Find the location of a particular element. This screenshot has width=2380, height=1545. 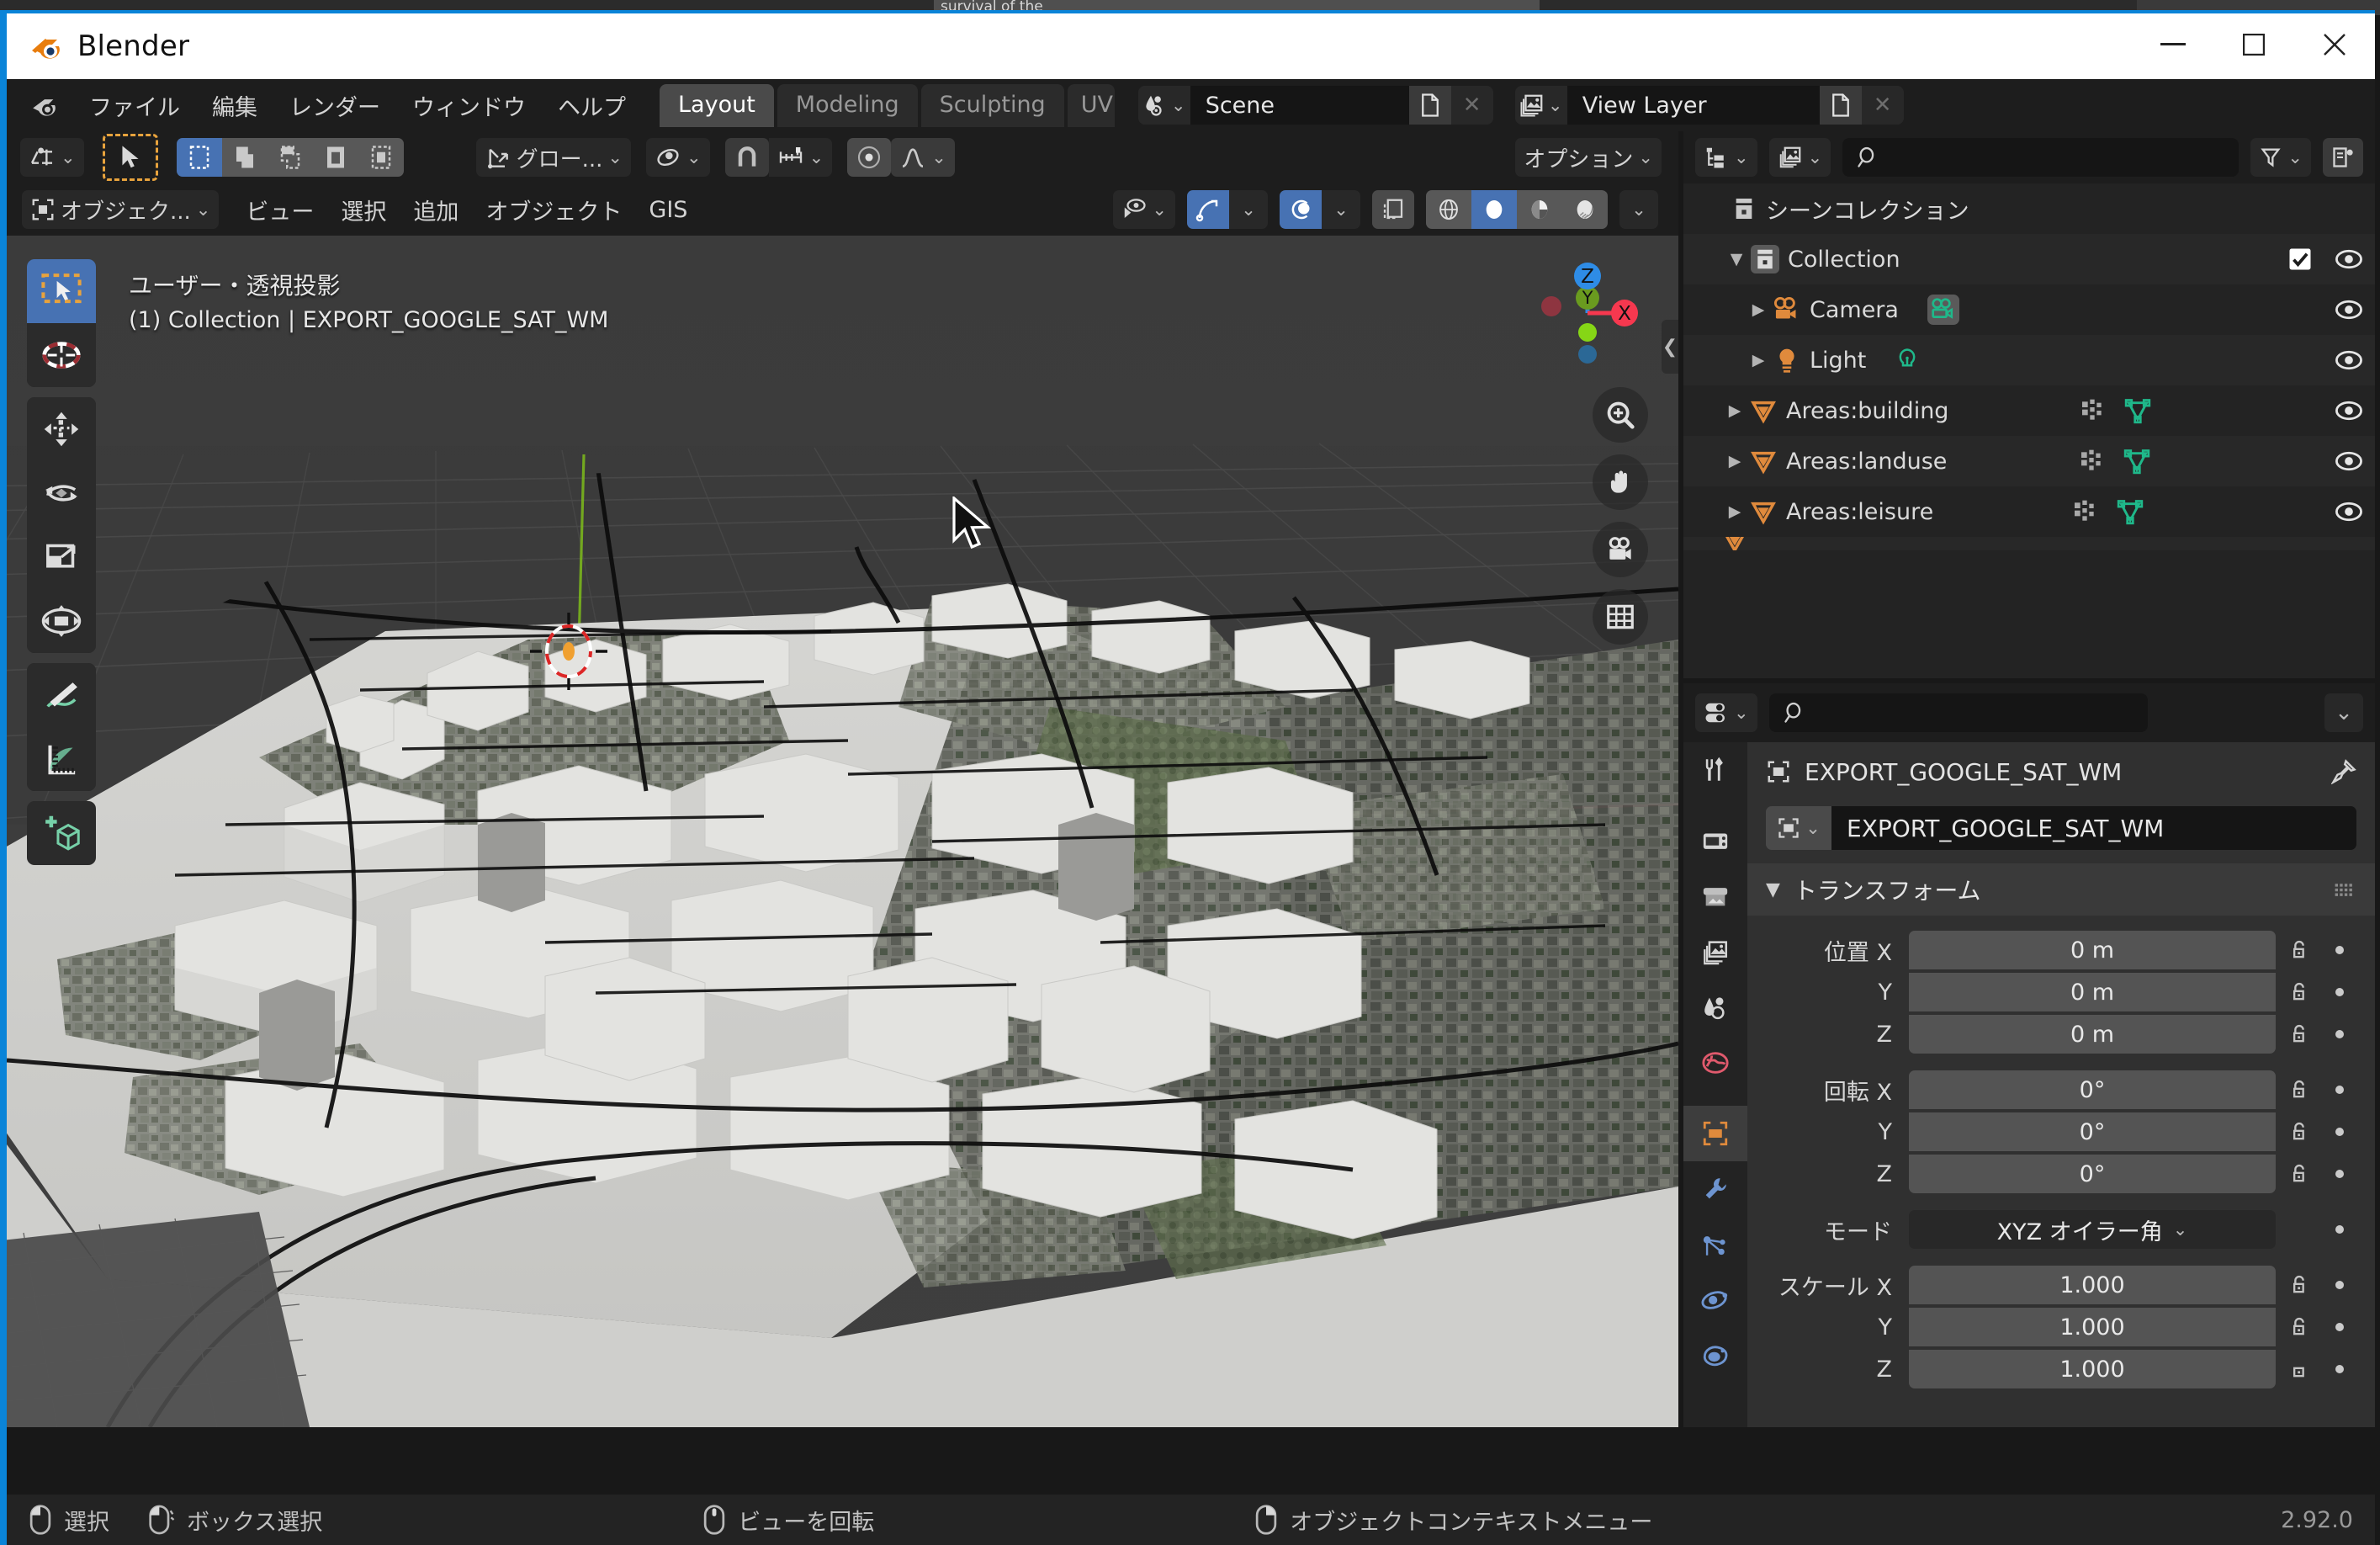

select-mode-extend is located at coordinates (245, 157).